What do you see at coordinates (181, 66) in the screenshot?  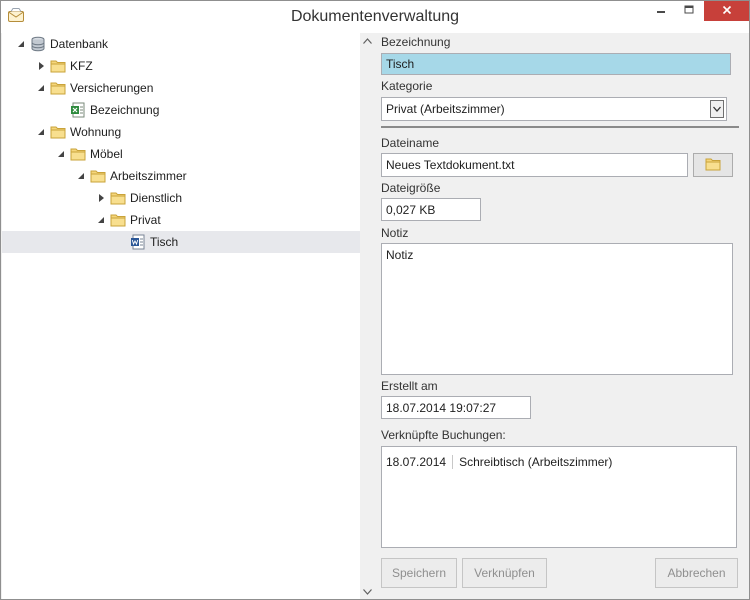 I see `tree-node-kfz: KFZ` at bounding box center [181, 66].